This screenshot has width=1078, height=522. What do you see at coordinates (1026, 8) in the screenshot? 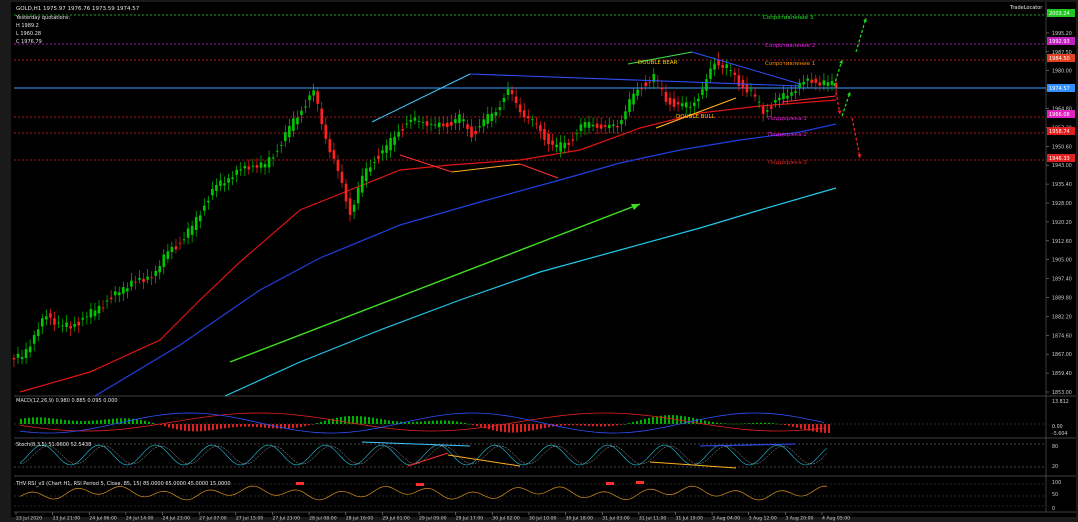
I see `trade-locator-label: TradeLocator` at bounding box center [1026, 8].